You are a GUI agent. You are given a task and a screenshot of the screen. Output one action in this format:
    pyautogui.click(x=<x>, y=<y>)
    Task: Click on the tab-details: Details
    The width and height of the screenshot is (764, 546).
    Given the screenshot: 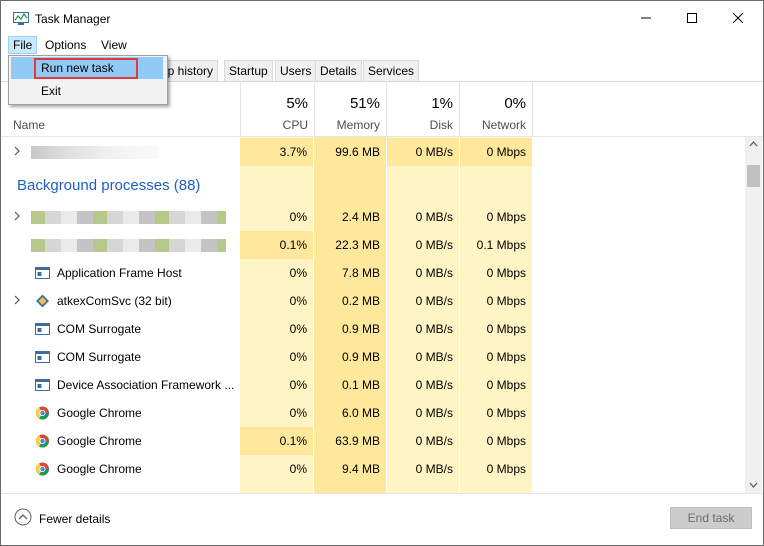 What is the action you would take?
    pyautogui.click(x=338, y=70)
    